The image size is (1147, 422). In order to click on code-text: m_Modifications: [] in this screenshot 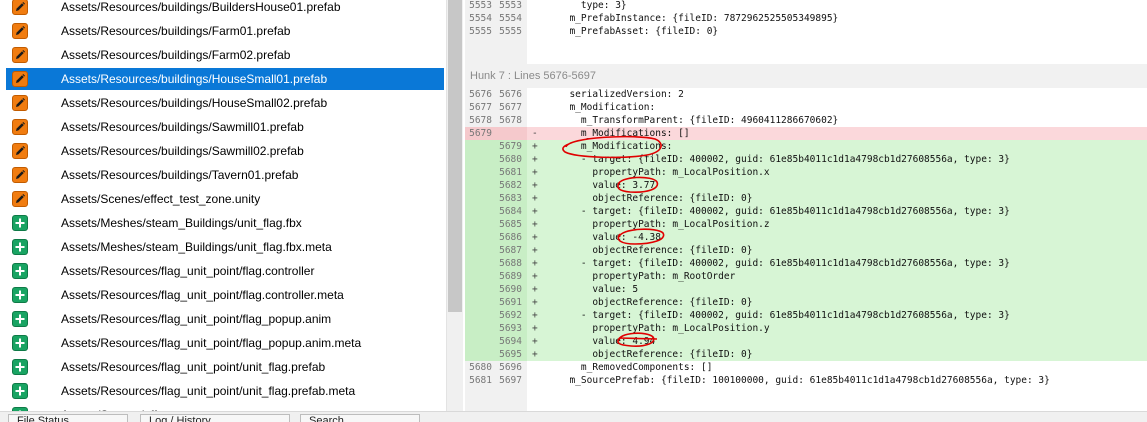, I will do `click(624, 133)`.